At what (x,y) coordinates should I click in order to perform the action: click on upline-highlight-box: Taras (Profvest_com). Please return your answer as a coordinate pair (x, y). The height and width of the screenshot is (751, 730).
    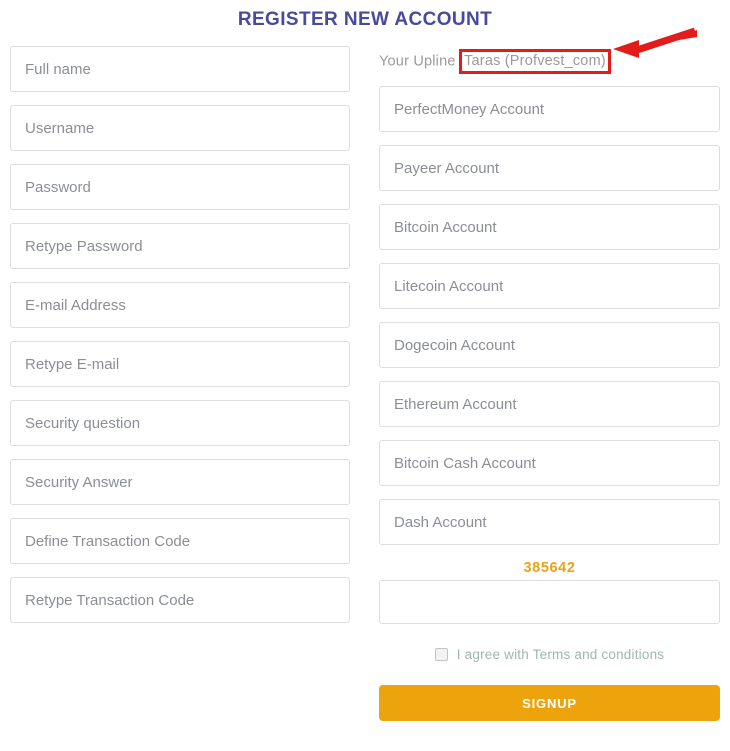
    Looking at the image, I should click on (535, 61).